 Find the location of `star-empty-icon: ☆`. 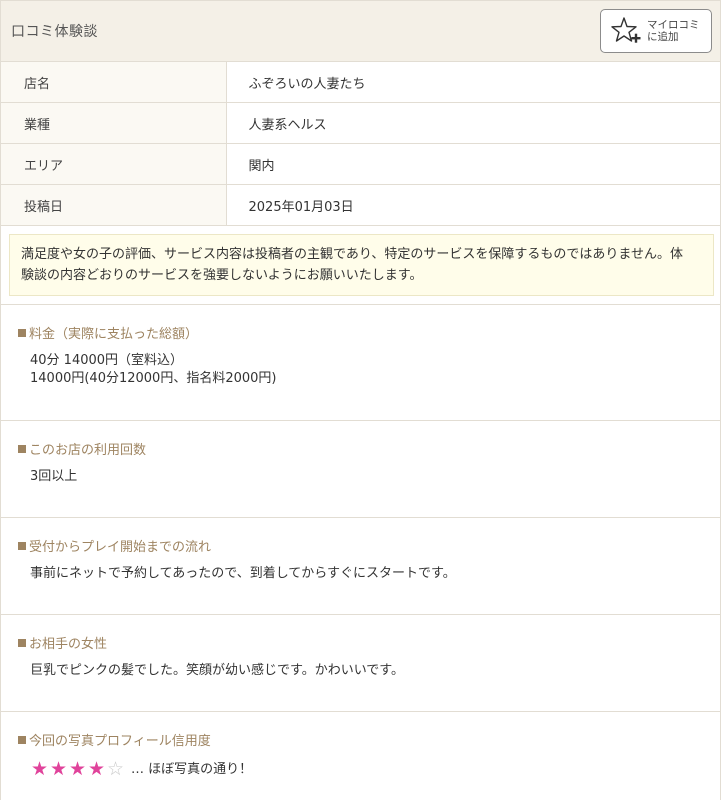

star-empty-icon: ☆ is located at coordinates (115, 769).